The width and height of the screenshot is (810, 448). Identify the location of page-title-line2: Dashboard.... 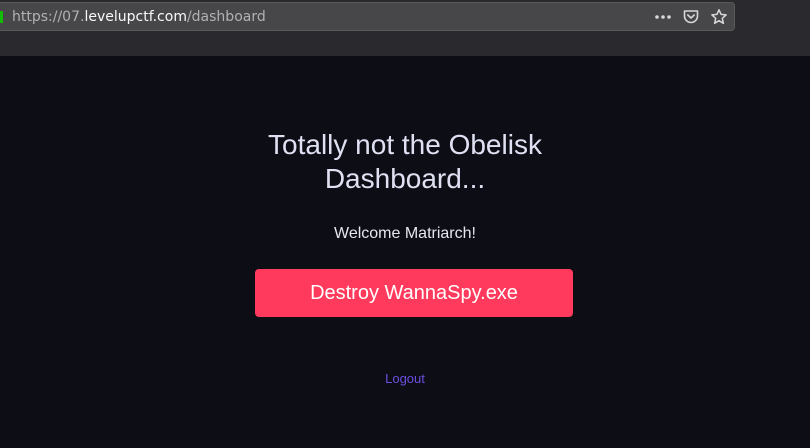
(405, 178).